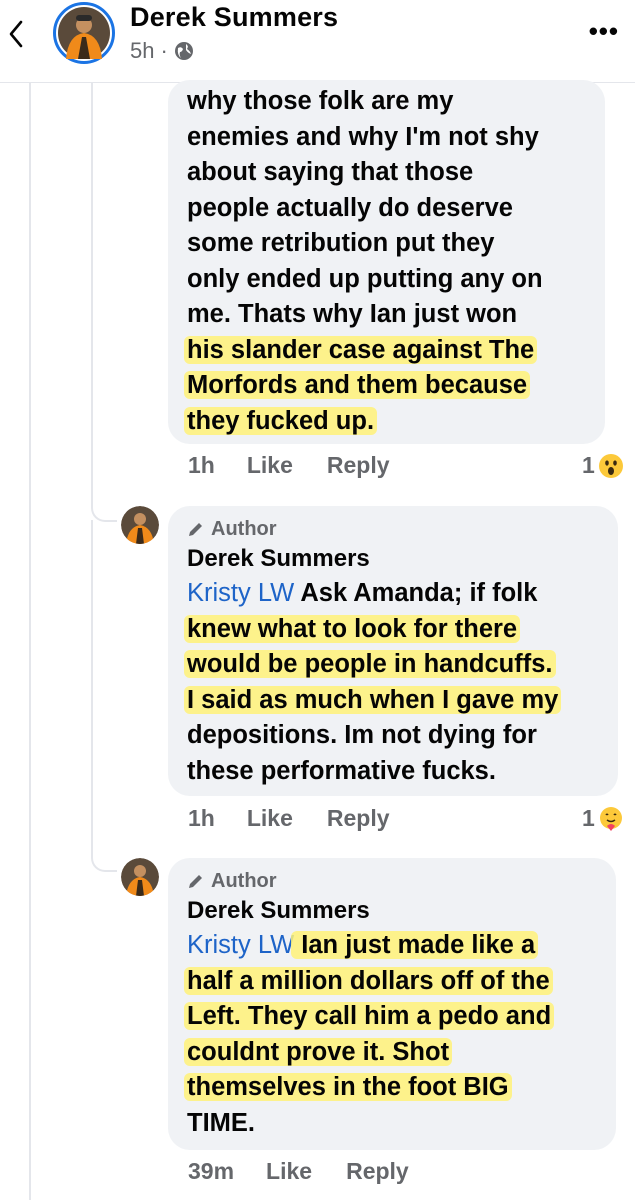  I want to click on chevron-left-icon, so click(16, 34).